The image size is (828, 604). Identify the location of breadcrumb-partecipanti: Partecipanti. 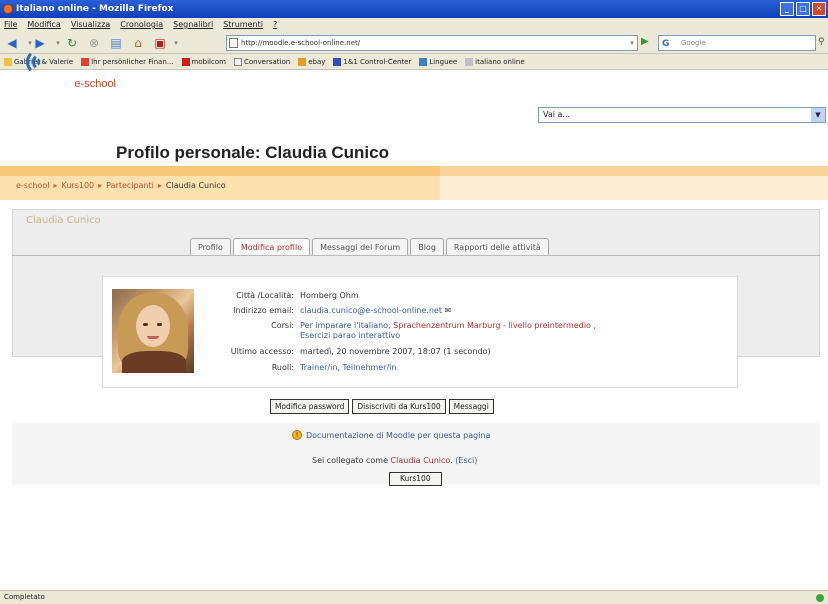
(130, 185).